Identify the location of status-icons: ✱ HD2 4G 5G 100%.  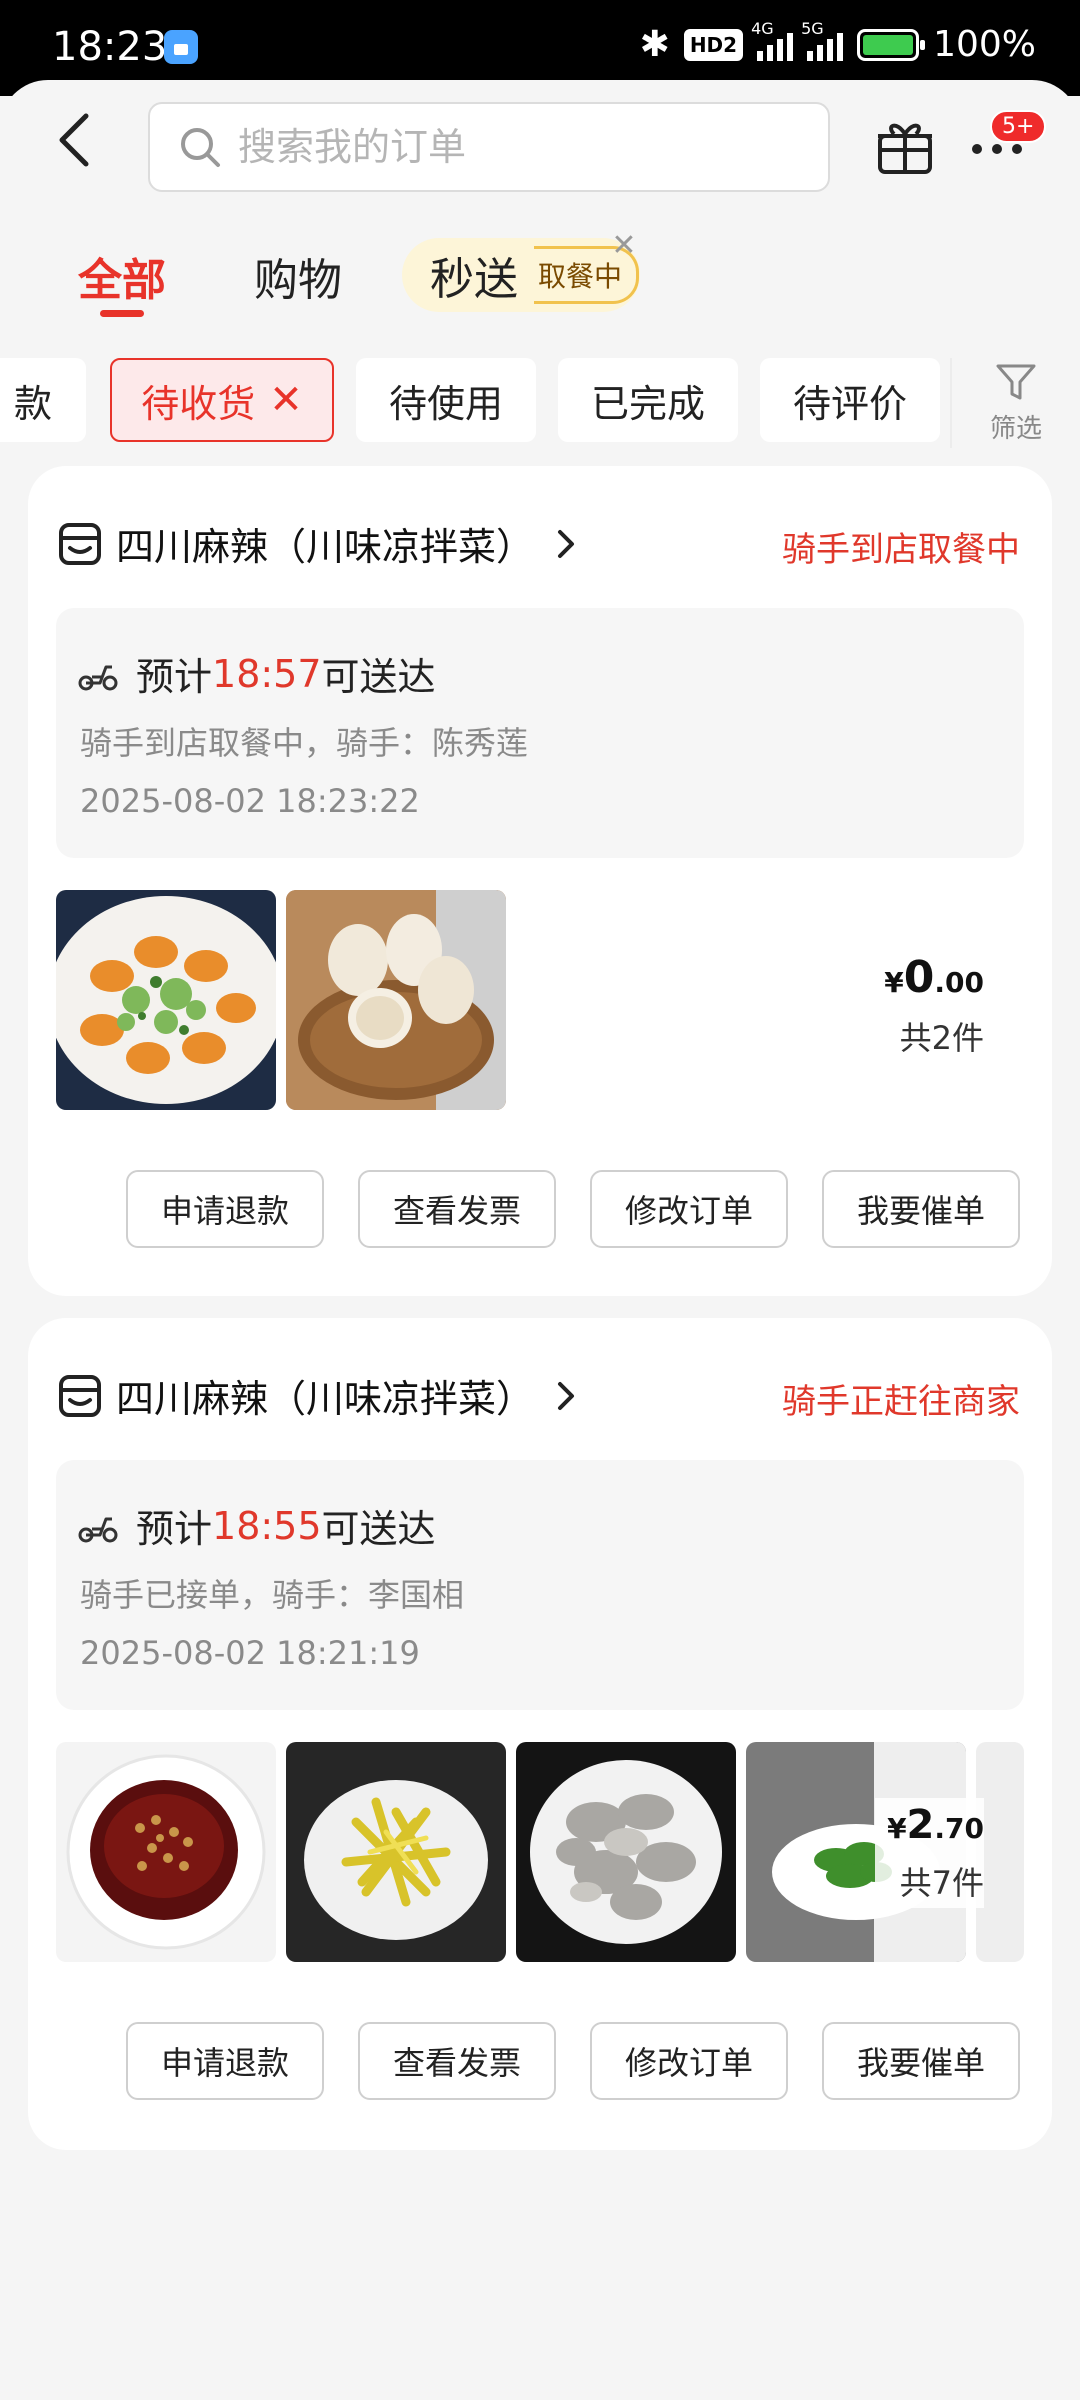
(837, 42).